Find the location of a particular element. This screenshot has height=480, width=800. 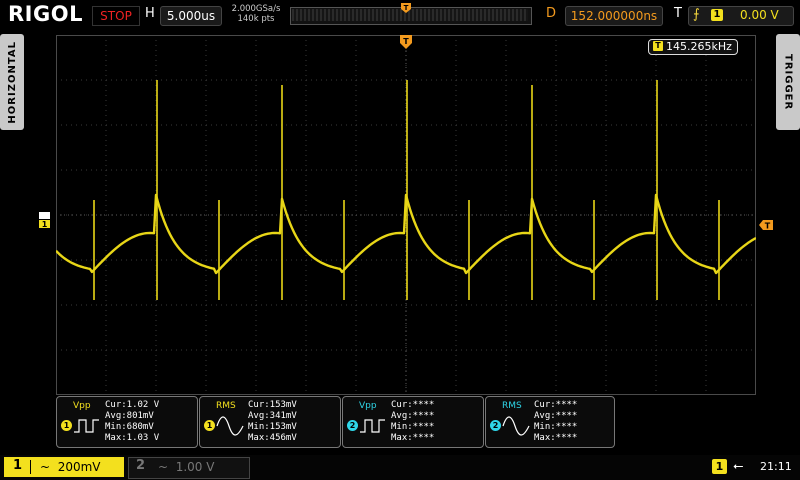

meas-current: Cur:1.02 V is located at coordinates (132, 405).